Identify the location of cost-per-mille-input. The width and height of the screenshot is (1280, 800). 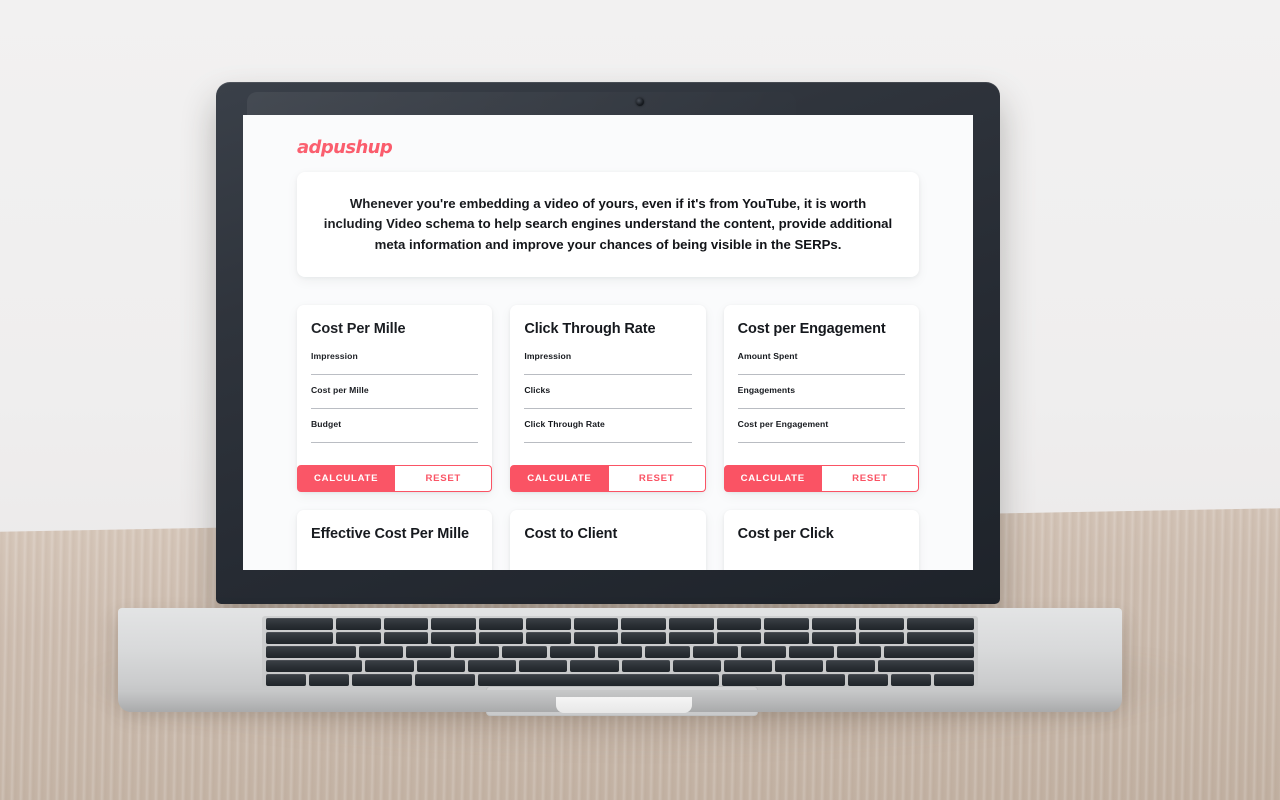
(395, 409).